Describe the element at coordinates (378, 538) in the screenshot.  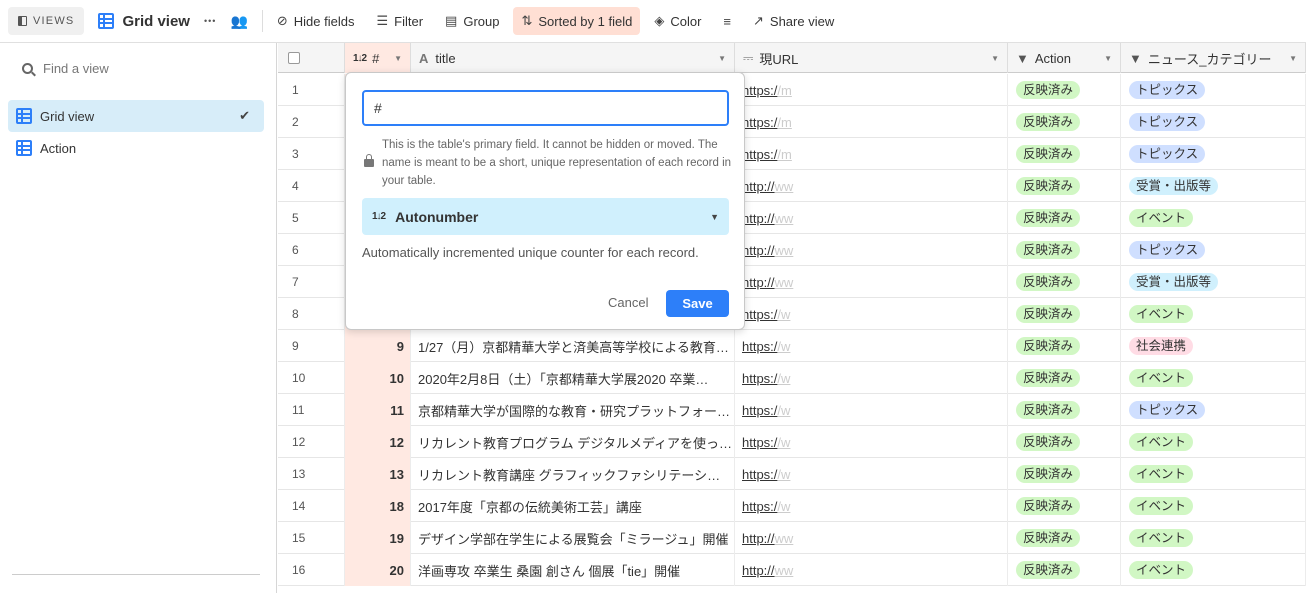
I see `autonumber-cell: 19` at that location.